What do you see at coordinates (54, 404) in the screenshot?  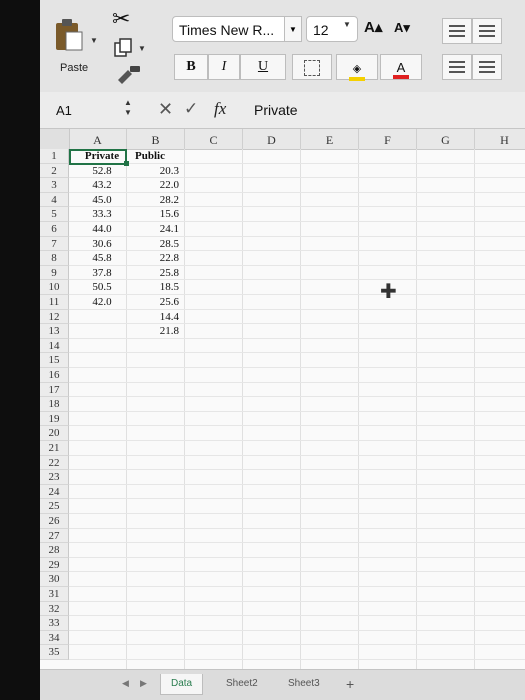 I see `row-header: 18` at bounding box center [54, 404].